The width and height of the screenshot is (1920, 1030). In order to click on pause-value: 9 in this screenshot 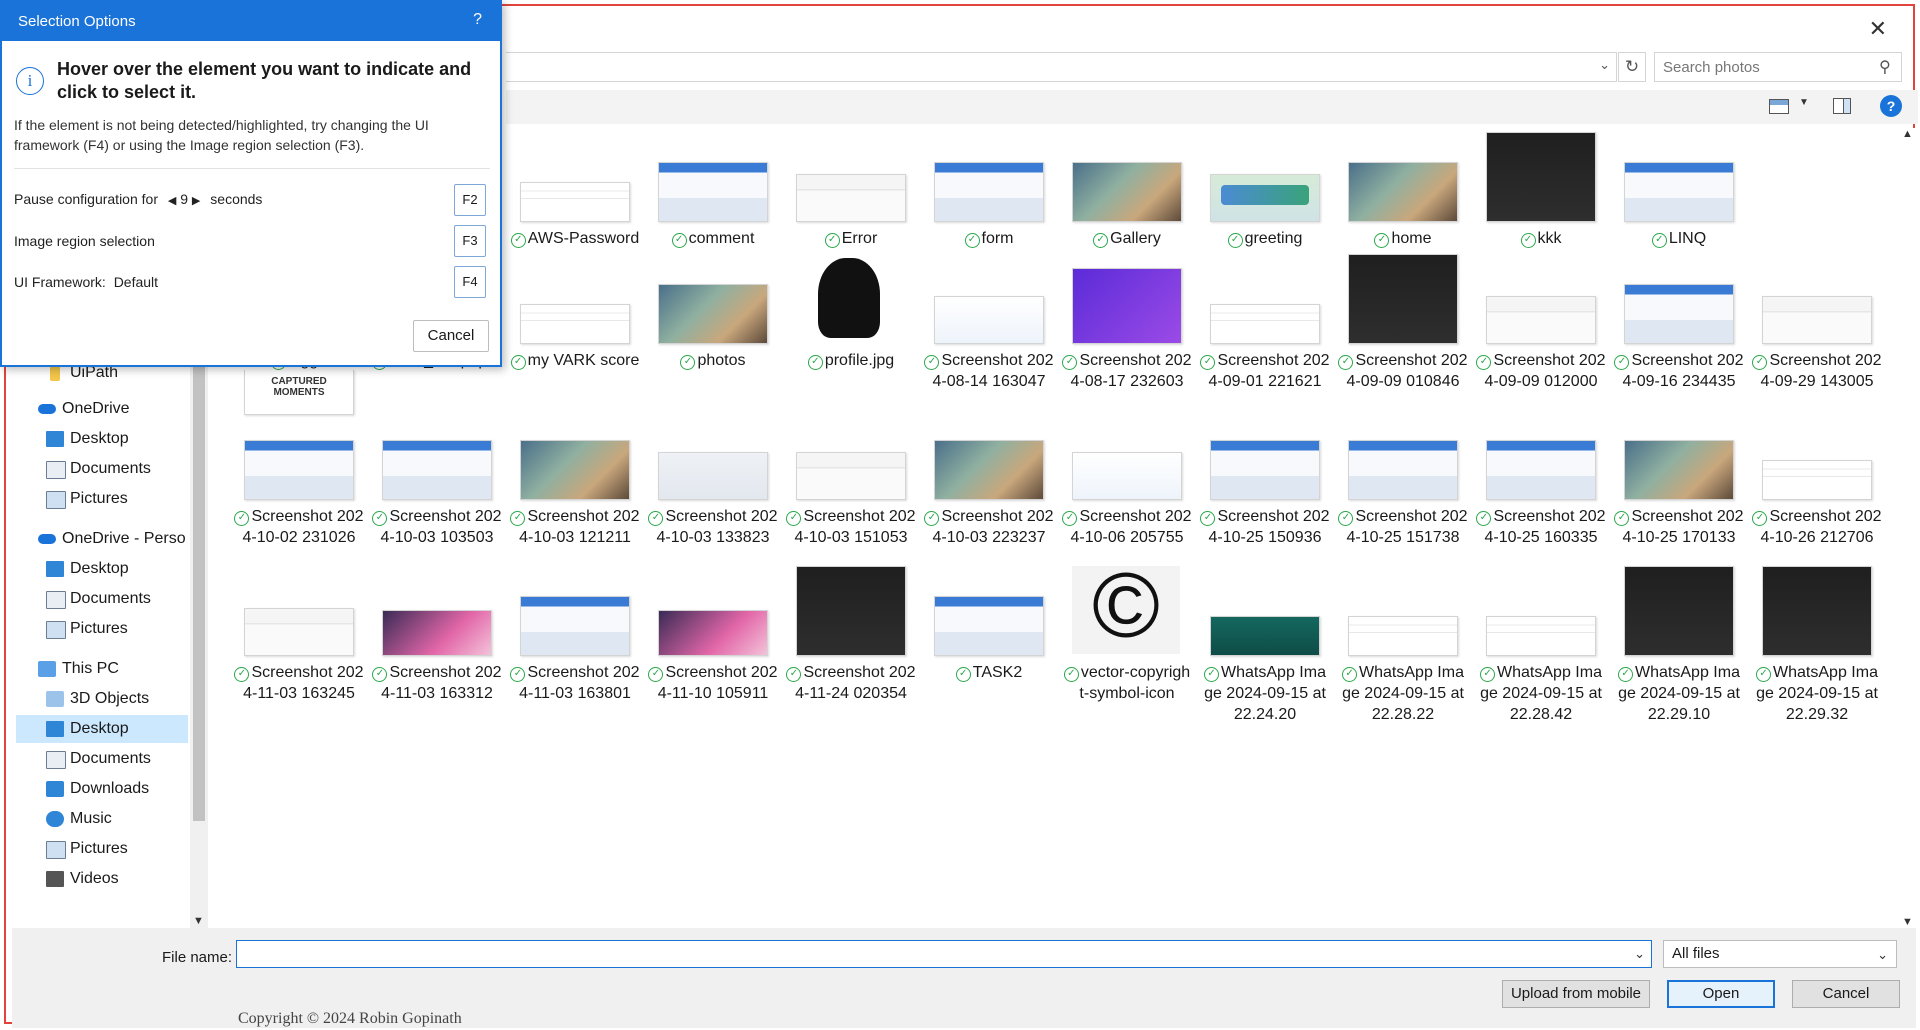, I will do `click(184, 199)`.